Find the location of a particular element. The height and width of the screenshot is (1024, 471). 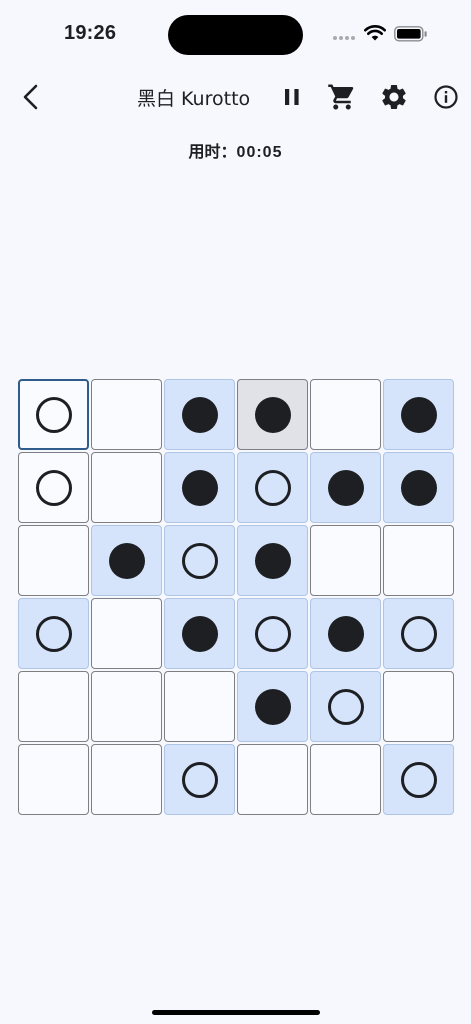

wifi-icon is located at coordinates (375, 33).